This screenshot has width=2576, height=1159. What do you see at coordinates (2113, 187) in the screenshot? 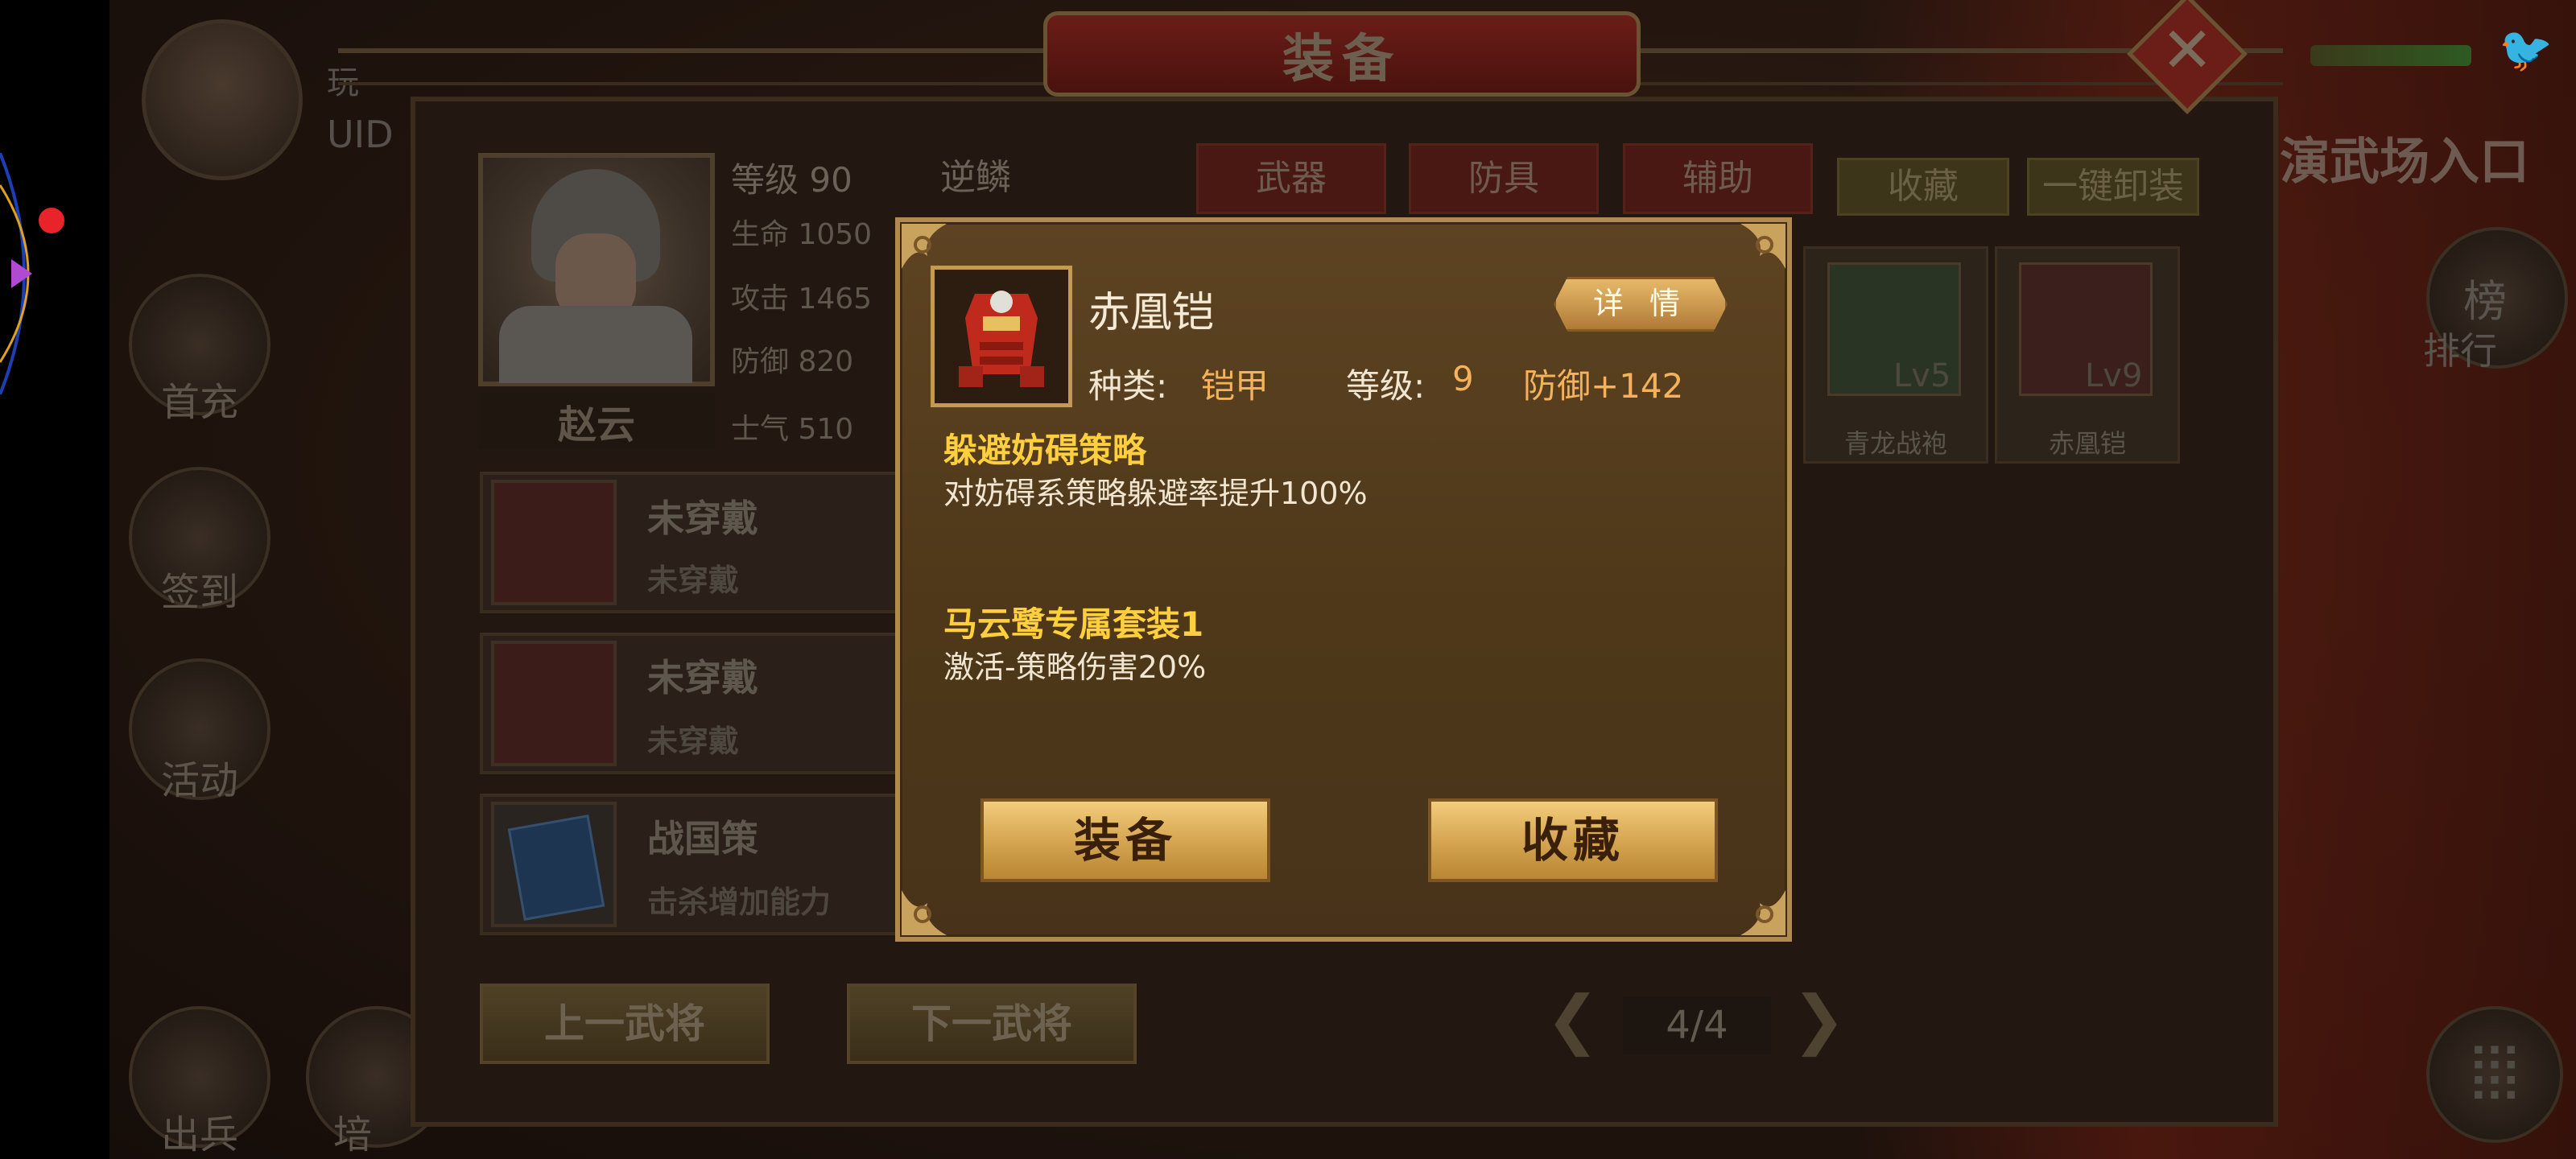
I see `unequip-all-button: 一键卸装` at bounding box center [2113, 187].